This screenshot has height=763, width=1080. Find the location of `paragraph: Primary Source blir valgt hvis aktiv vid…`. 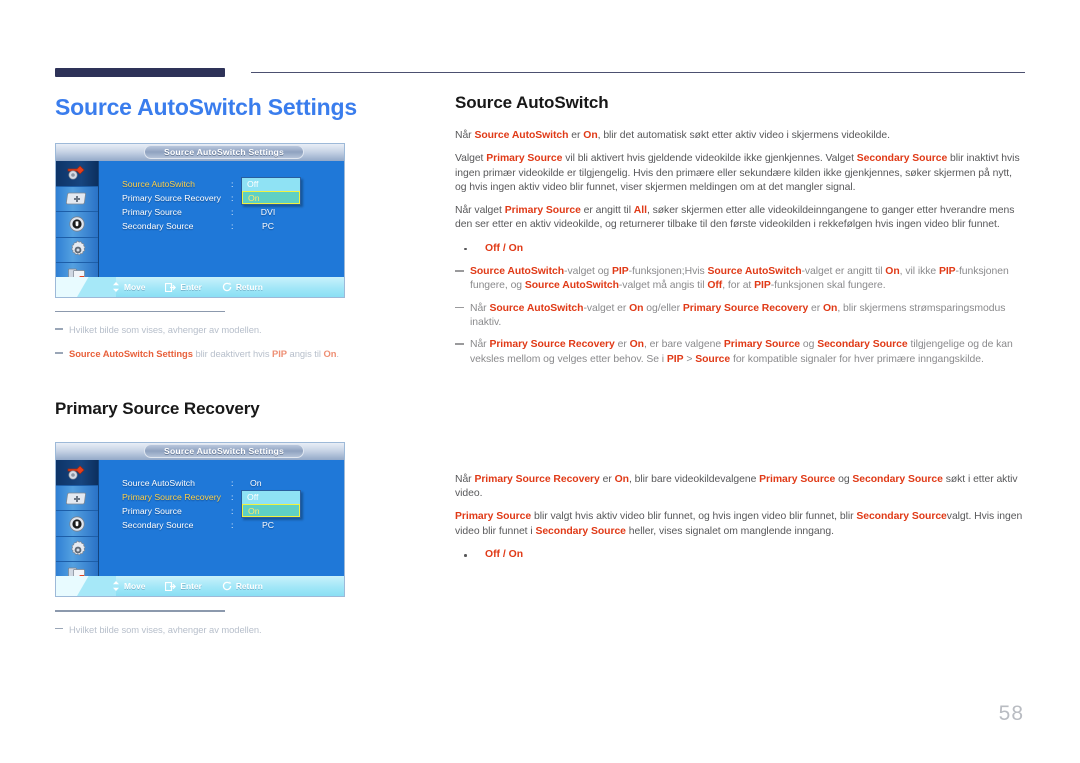

paragraph: Primary Source blir valgt hvis aktiv vid… is located at coordinates (739, 524).